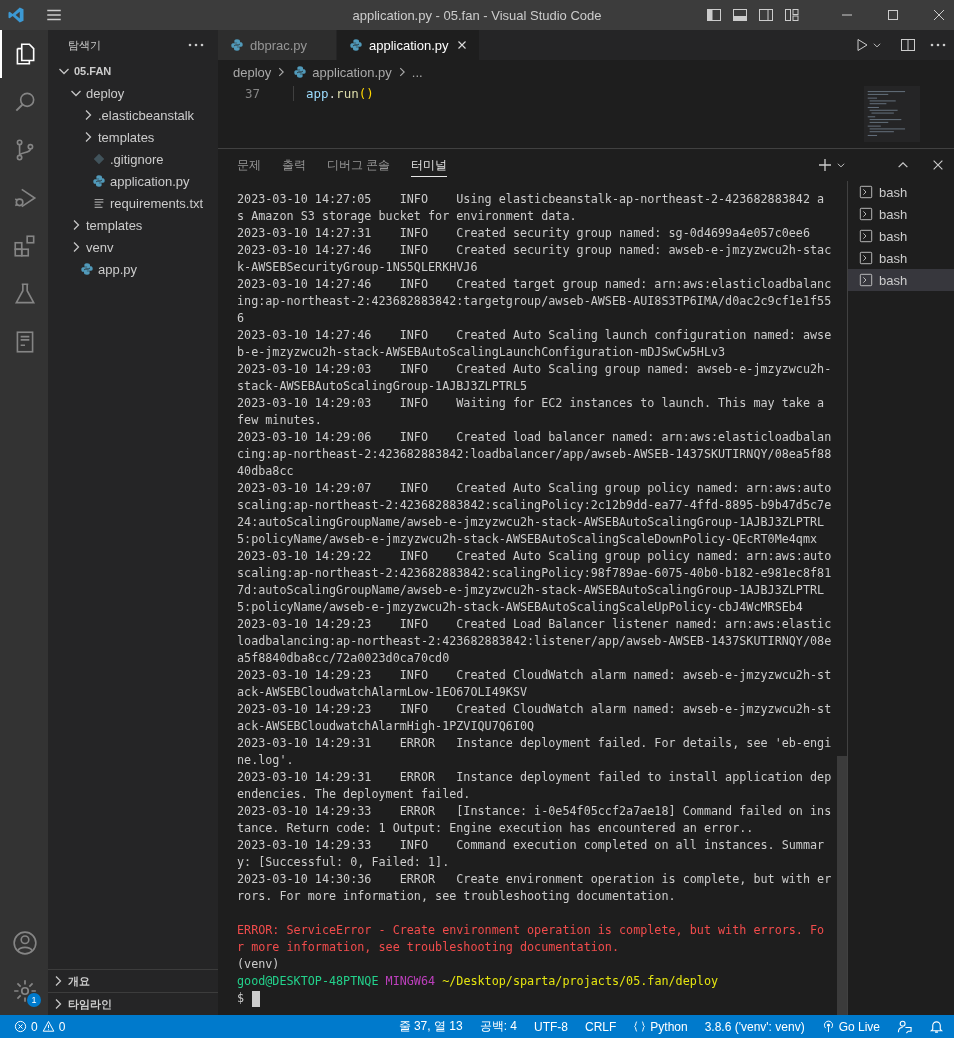 Image resolution: width=954 pixels, height=1038 pixels. Describe the element at coordinates (137, 159) in the screenshot. I see `file-item: .gitignore` at that location.